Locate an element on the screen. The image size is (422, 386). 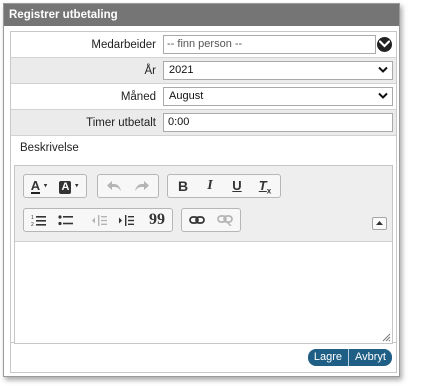
month-value: August is located at coordinates (186, 96).